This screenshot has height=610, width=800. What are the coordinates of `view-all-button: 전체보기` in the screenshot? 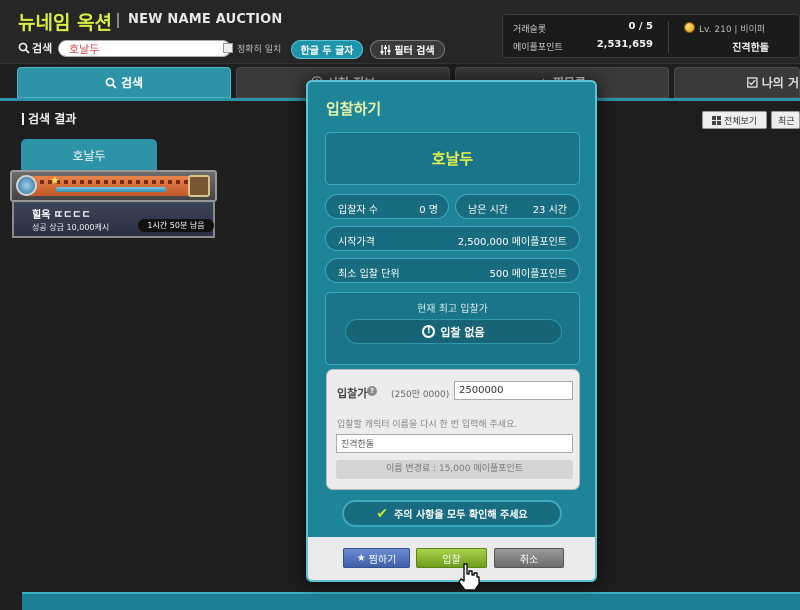 It's located at (734, 120).